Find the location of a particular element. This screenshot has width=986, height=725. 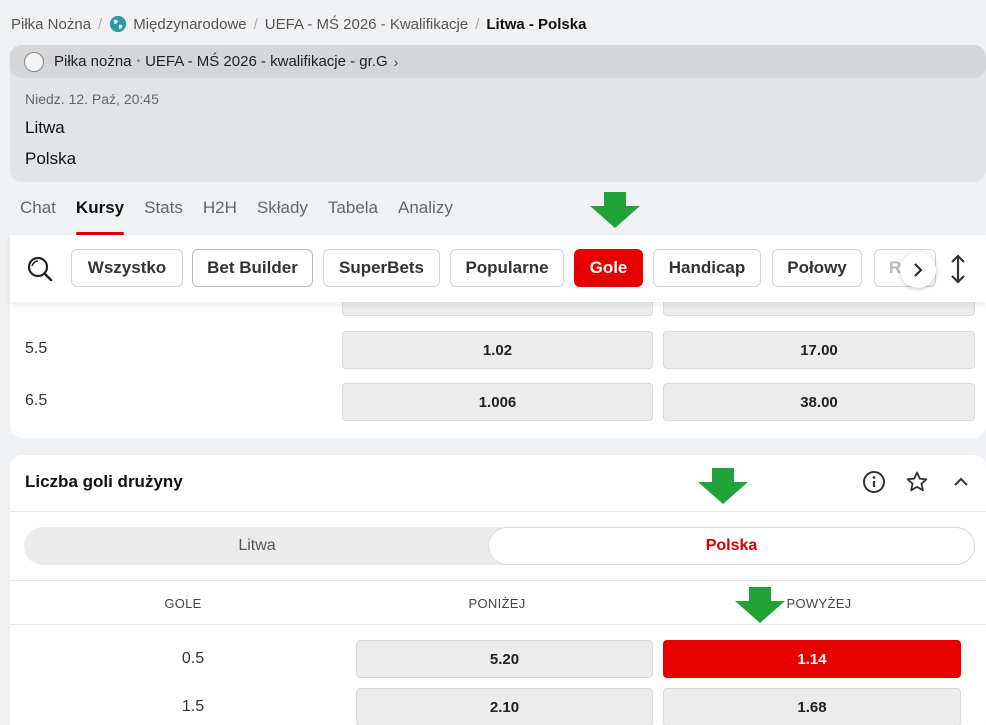

odds-button-under: 2.10 is located at coordinates (504, 706).